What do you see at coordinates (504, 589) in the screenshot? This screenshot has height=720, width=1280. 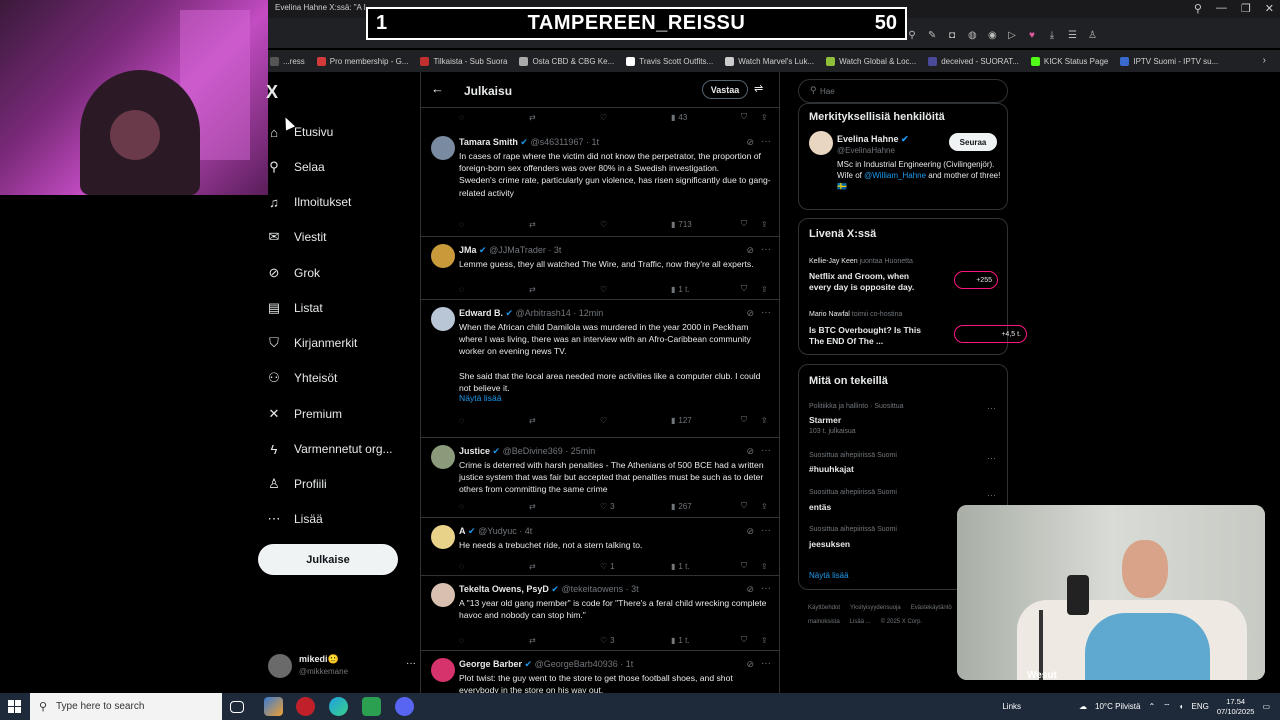 I see `author-name: Tekelta Owens, PsyD` at bounding box center [504, 589].